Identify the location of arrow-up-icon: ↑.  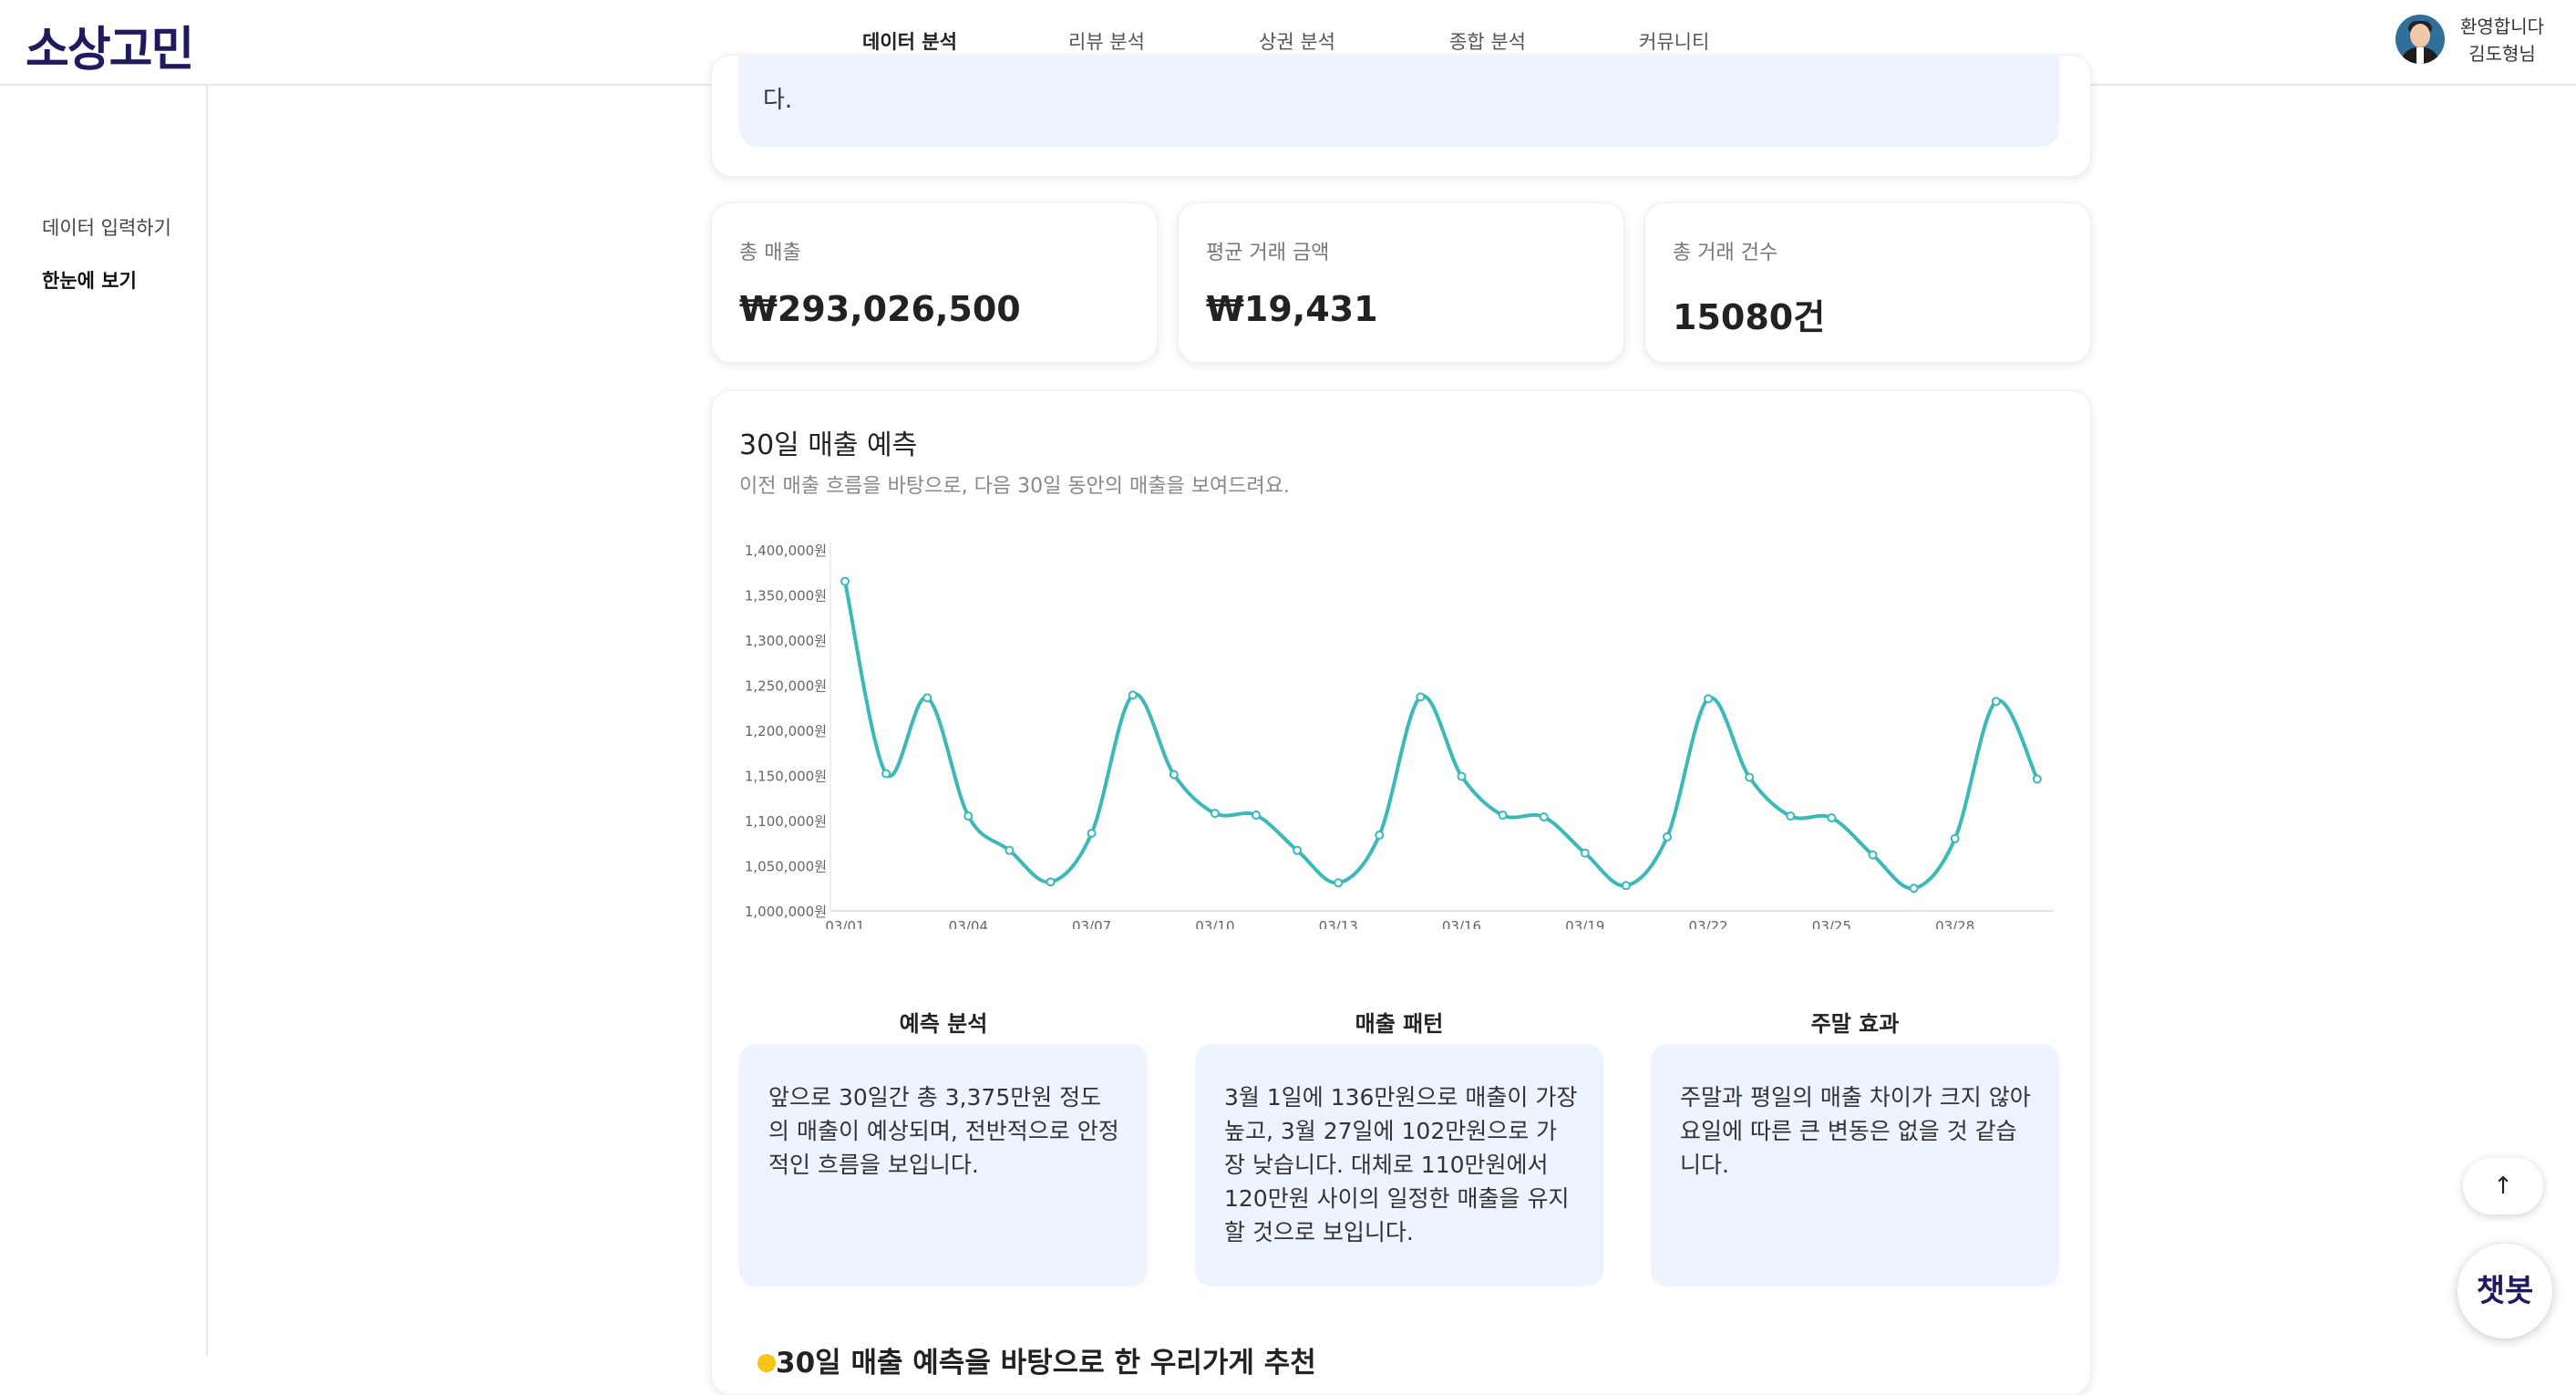
(2503, 1186).